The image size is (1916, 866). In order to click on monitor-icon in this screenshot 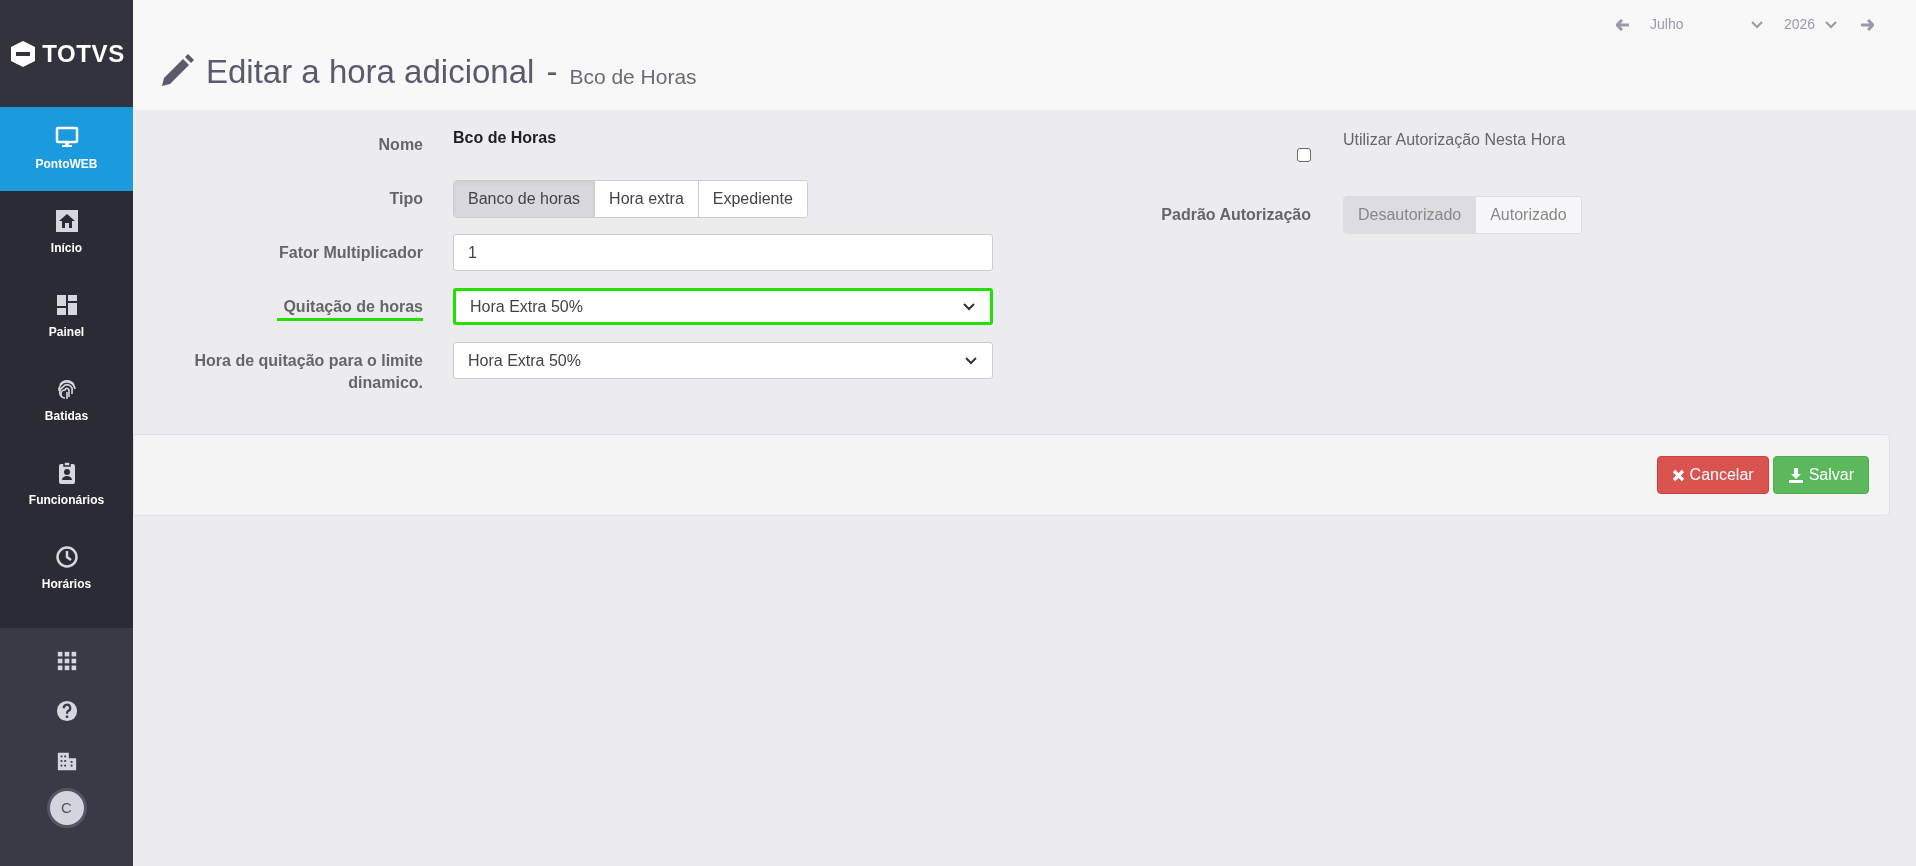, I will do `click(66, 137)`.